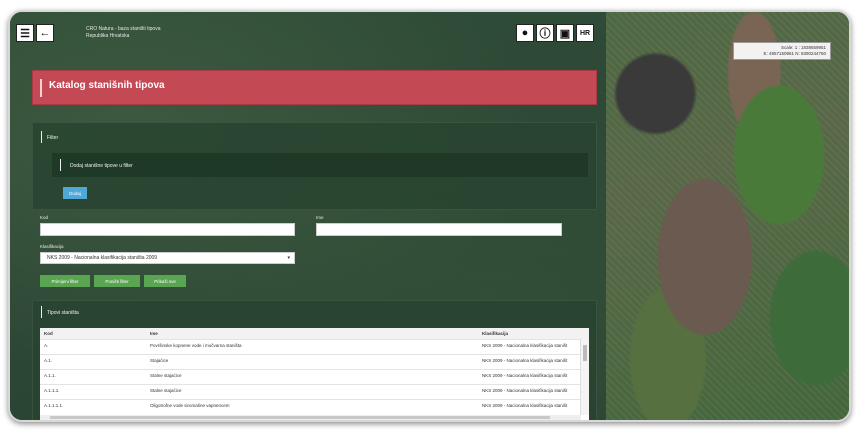  What do you see at coordinates (117, 281) in the screenshot?
I see `reset-filter-button: Poništi filter` at bounding box center [117, 281].